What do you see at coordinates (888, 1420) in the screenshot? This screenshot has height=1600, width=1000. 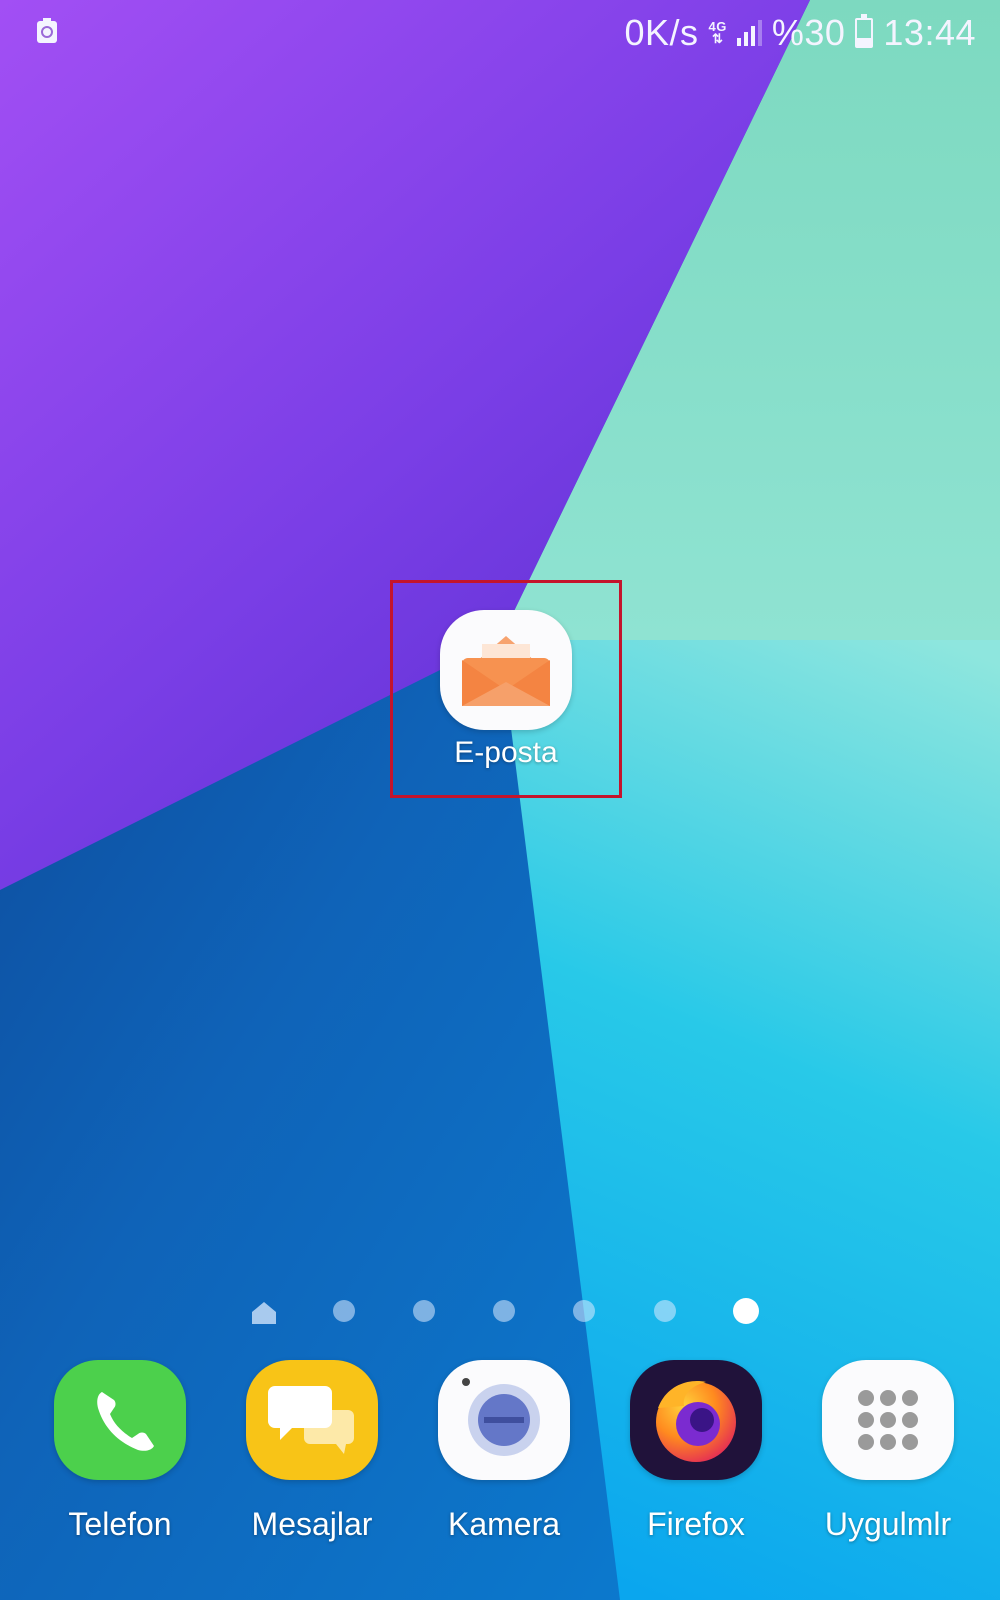 I see `apps-grid-icon` at bounding box center [888, 1420].